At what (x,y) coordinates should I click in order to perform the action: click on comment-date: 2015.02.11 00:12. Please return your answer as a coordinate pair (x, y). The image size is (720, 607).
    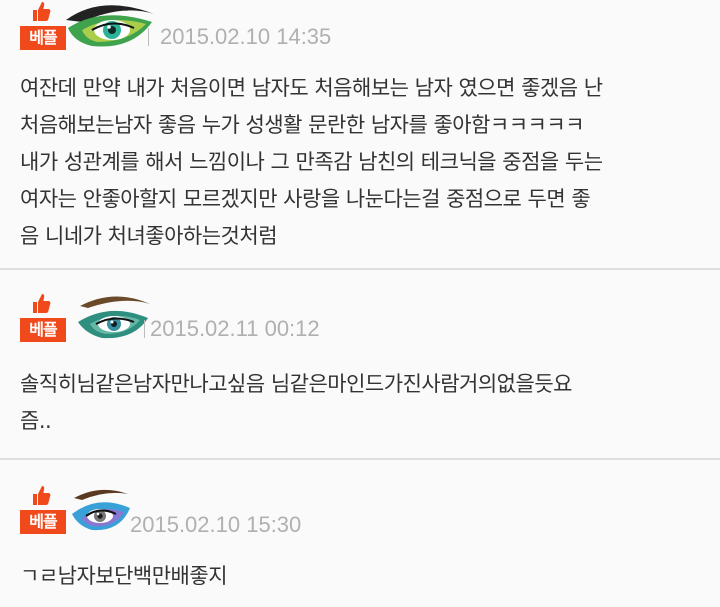
    Looking at the image, I should click on (235, 328).